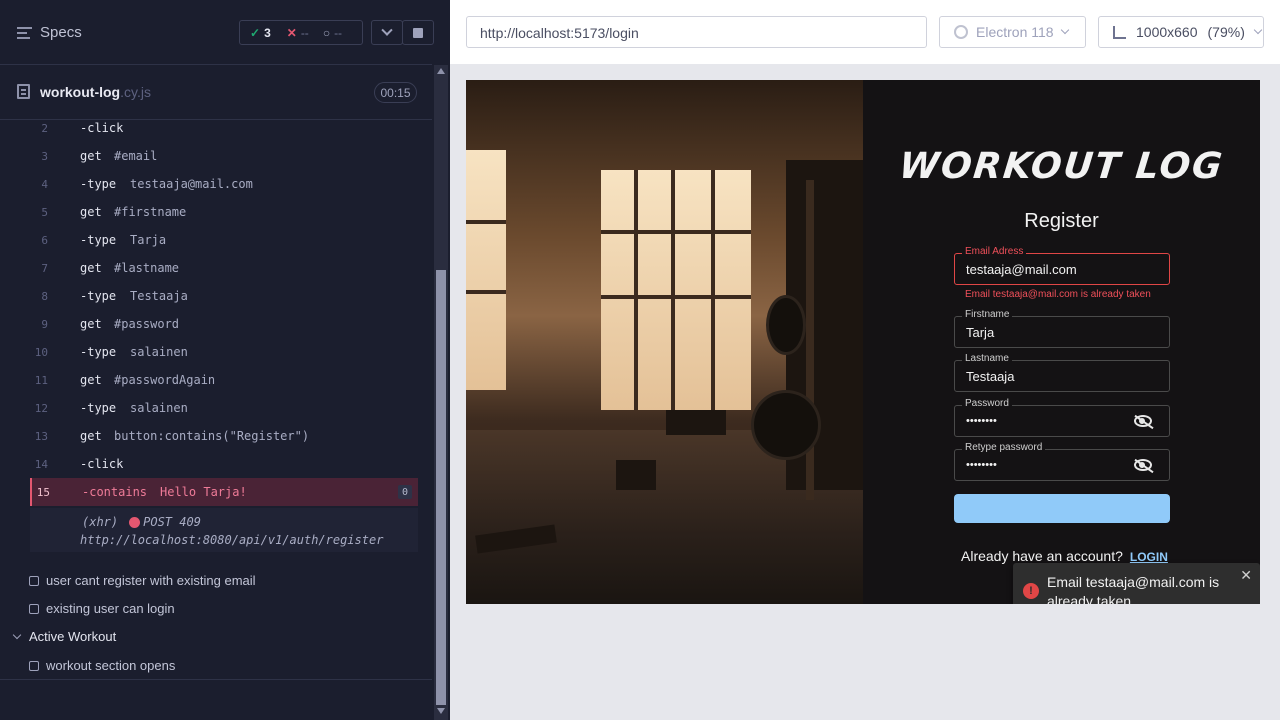 The image size is (1280, 720). Describe the element at coordinates (41, 352) in the screenshot. I see `command-number: 10` at that location.